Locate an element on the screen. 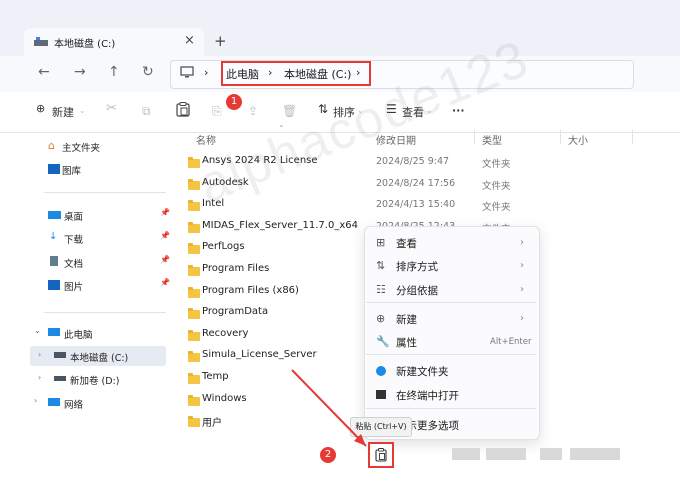  desktop-icon is located at coordinates (54, 215).